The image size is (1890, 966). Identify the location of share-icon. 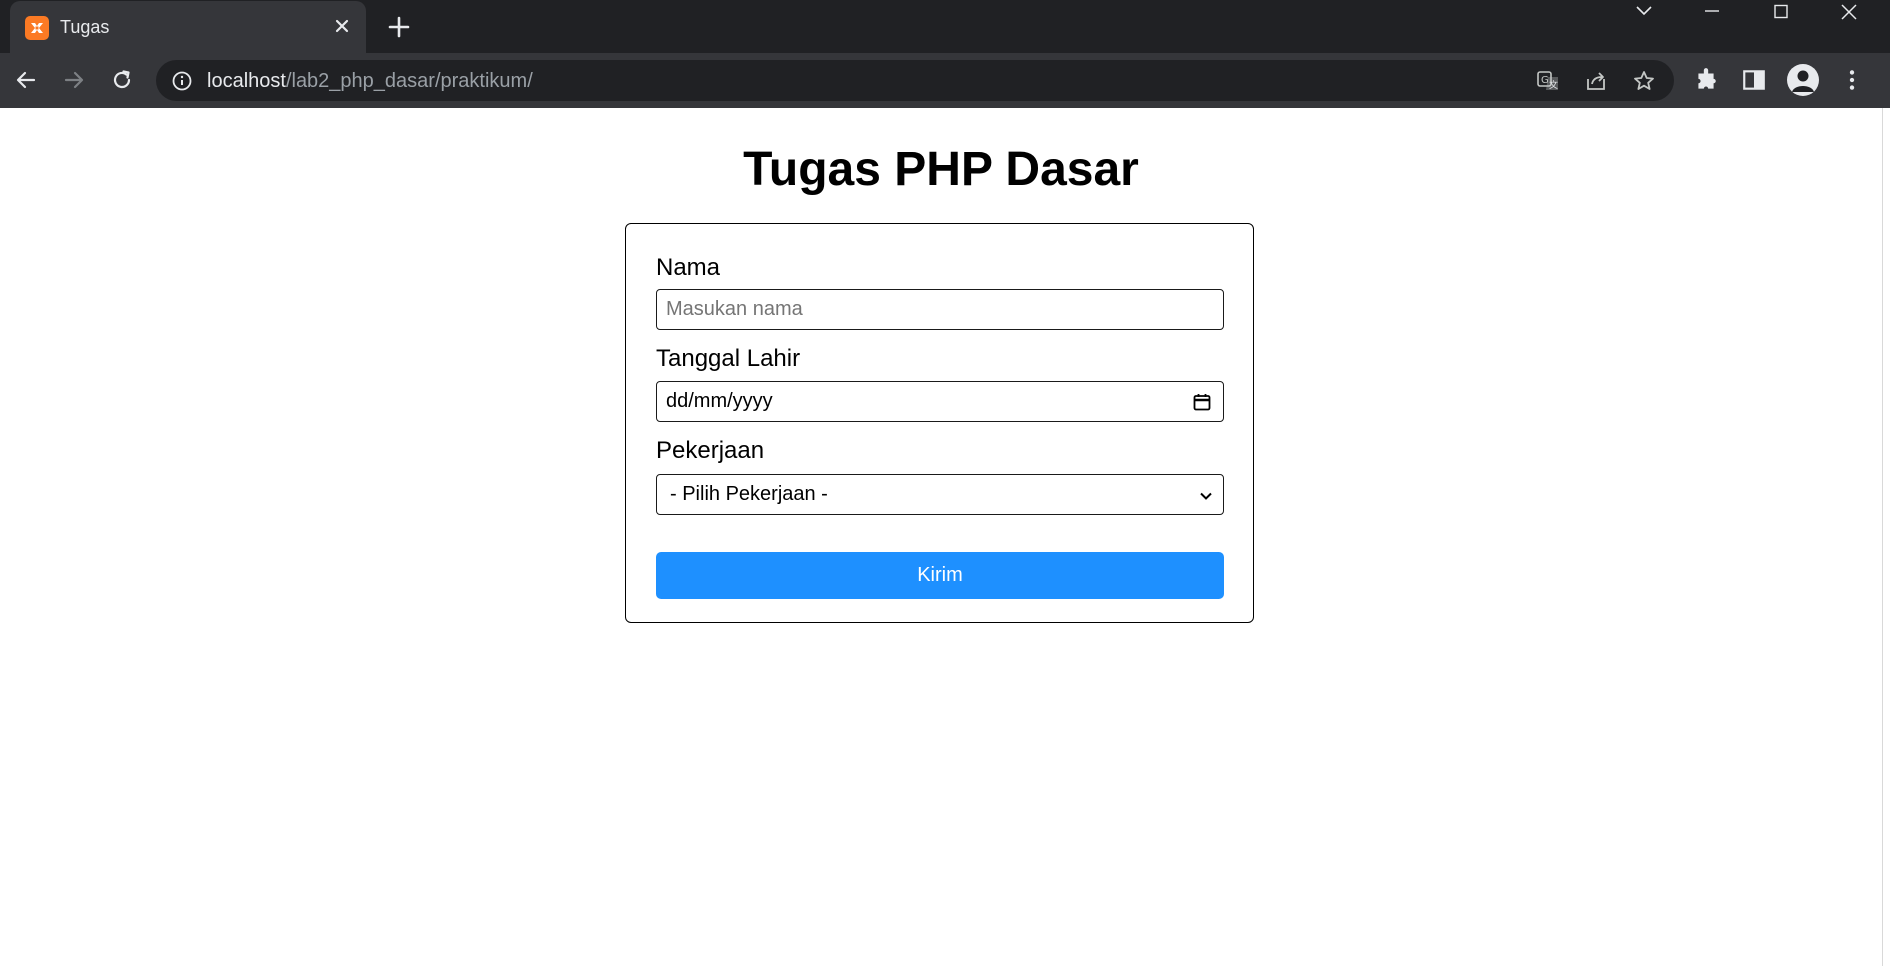
(1596, 81).